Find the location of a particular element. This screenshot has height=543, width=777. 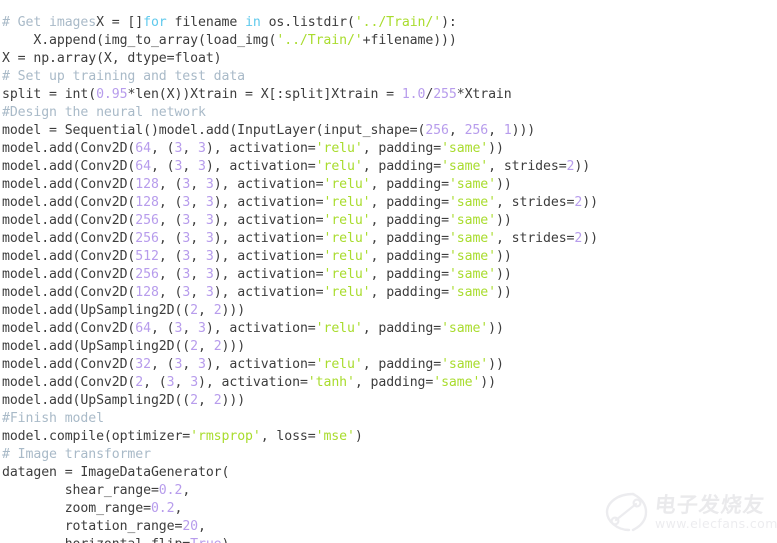

code-token-comment: #Finish model is located at coordinates (53, 419).